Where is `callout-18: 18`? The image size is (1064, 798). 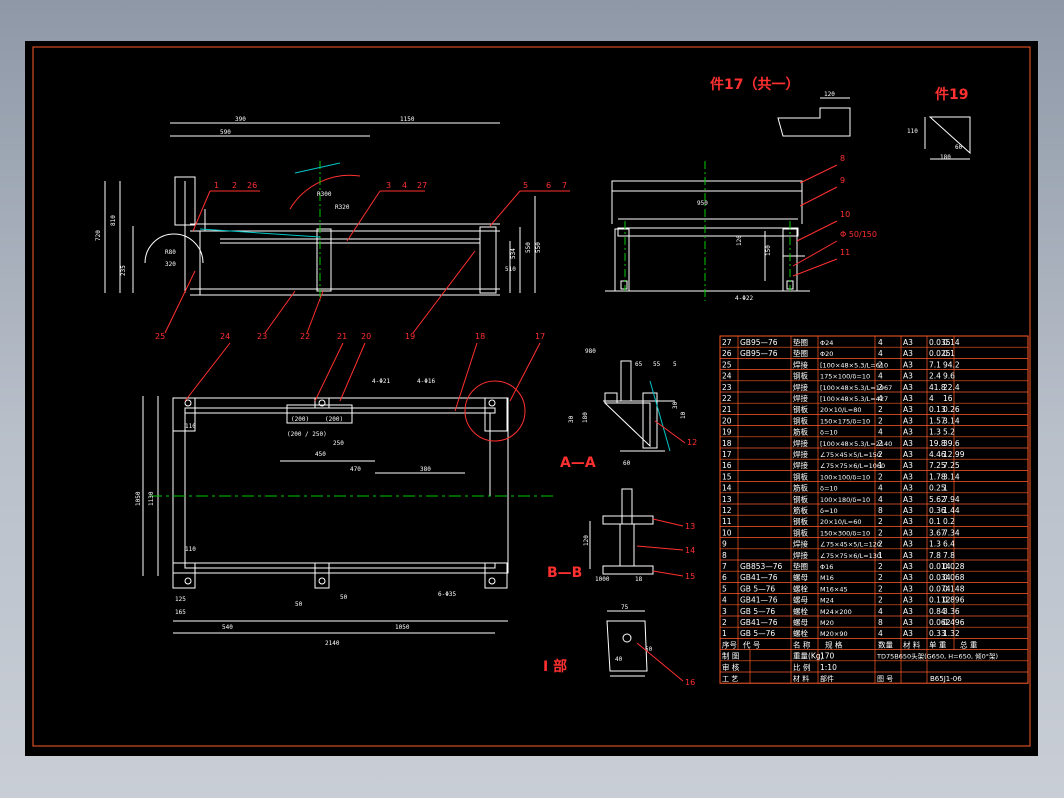 callout-18: 18 is located at coordinates (480, 336).